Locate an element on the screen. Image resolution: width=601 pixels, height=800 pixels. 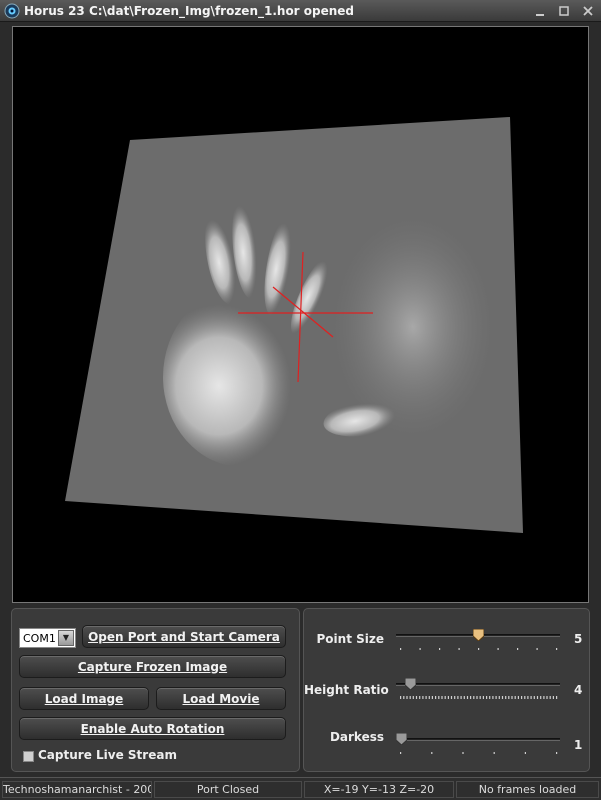
maximize-button is located at coordinates (564, 11).